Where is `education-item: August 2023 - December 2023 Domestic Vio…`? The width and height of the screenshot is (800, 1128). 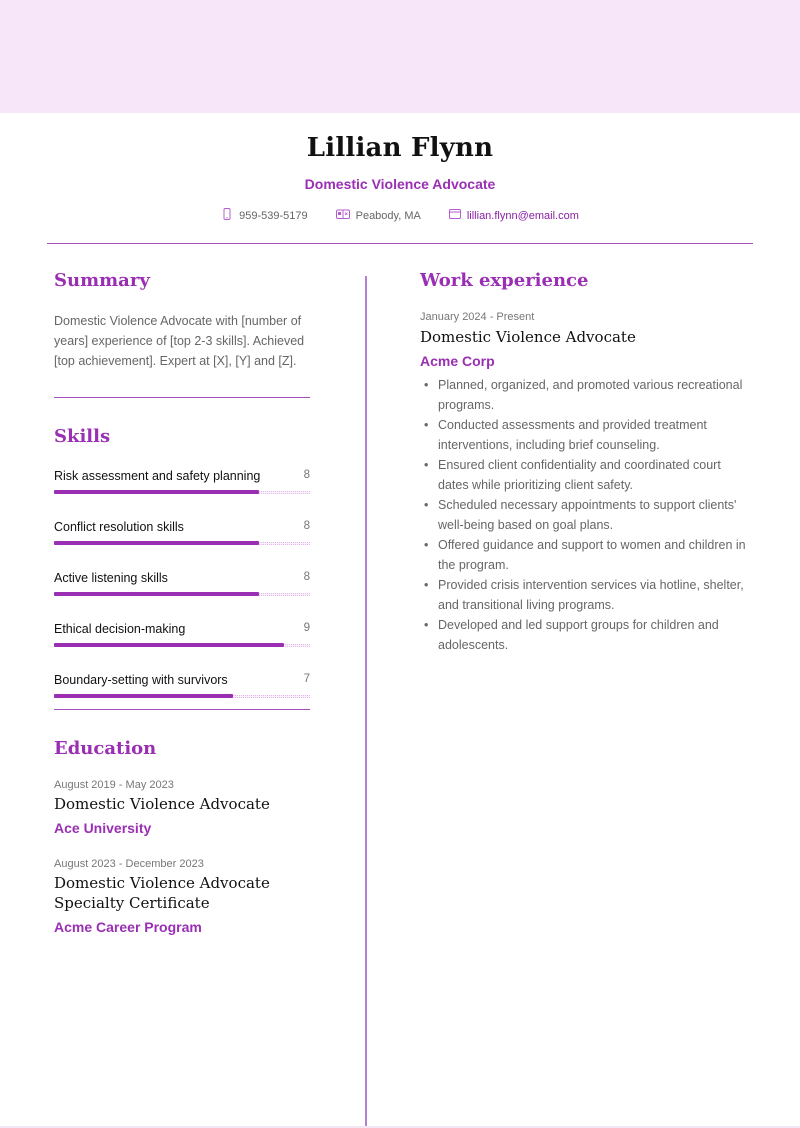 education-item: August 2023 - December 2023 Domestic Vio… is located at coordinates (182, 896).